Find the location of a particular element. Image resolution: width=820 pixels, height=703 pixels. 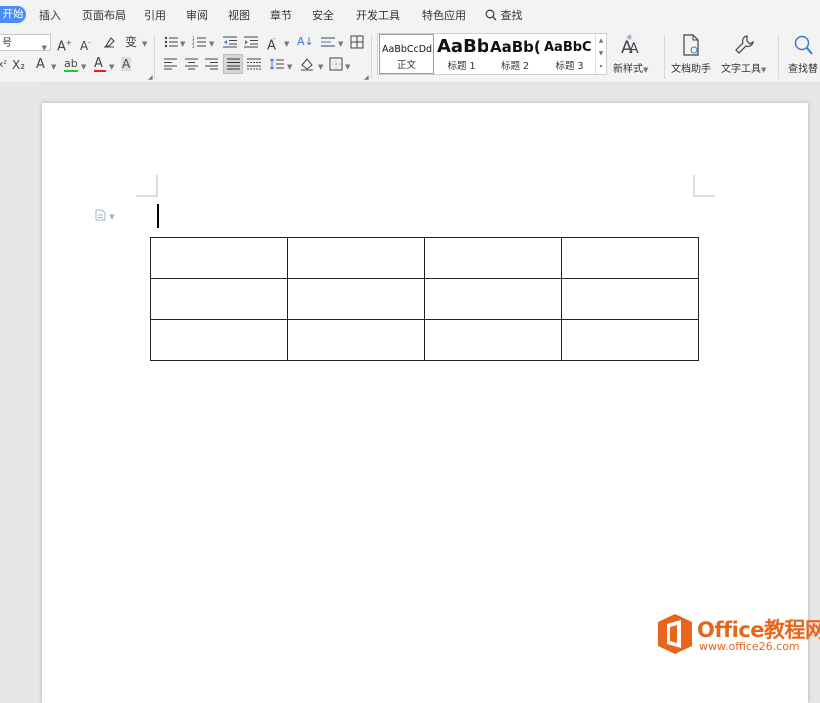

distribute-icon is located at coordinates (254, 66).